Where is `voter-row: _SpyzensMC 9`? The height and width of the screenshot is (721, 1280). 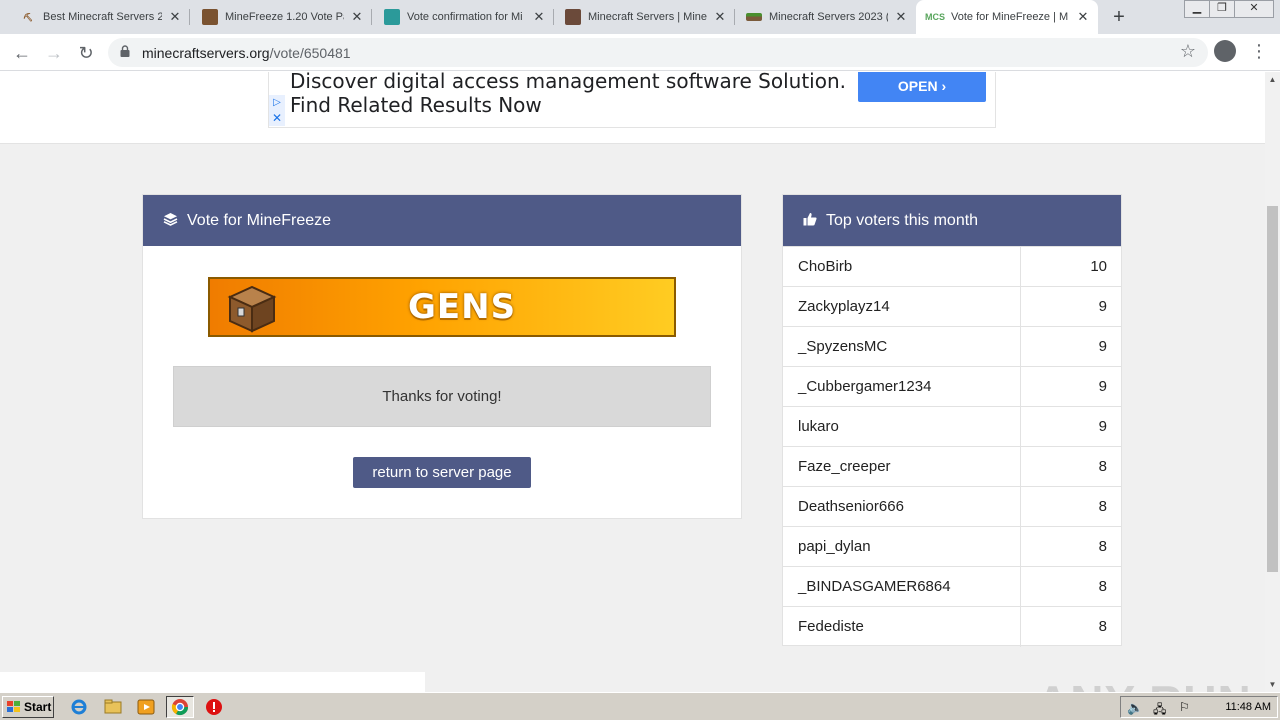 voter-row: _SpyzensMC 9 is located at coordinates (952, 346).